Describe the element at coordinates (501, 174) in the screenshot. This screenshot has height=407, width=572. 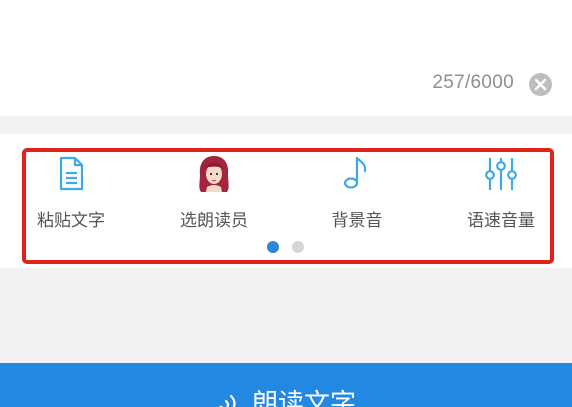
I see `equalizer-icon` at that location.